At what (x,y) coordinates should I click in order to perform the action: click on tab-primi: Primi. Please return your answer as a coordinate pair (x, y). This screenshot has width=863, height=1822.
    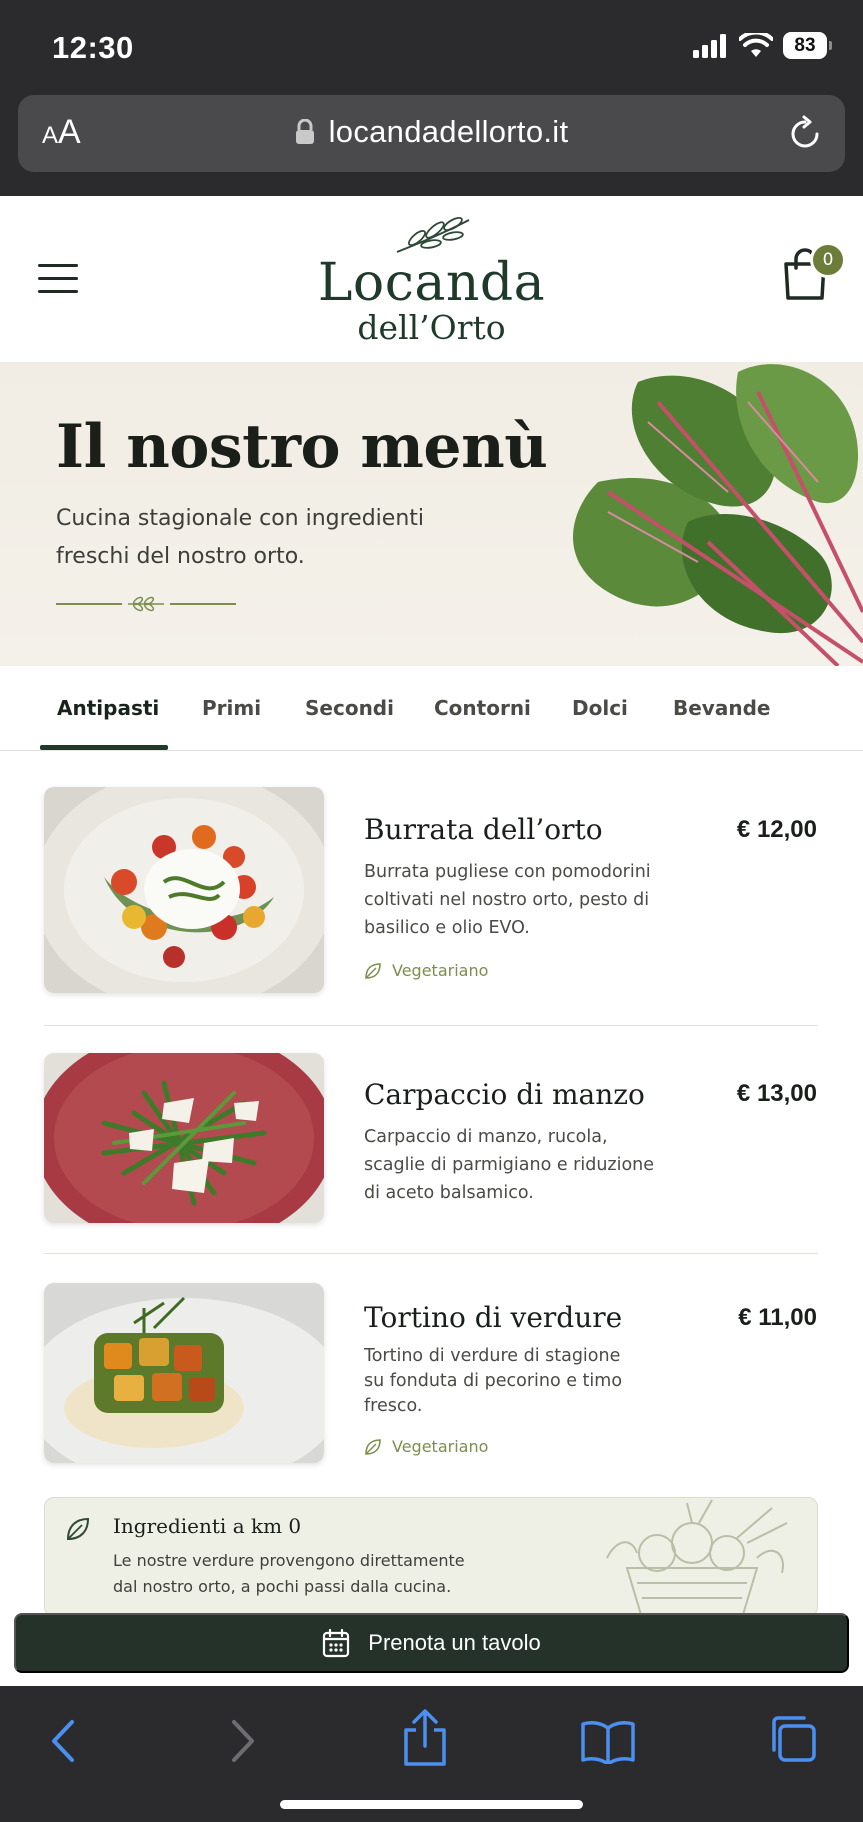
    Looking at the image, I should click on (231, 708).